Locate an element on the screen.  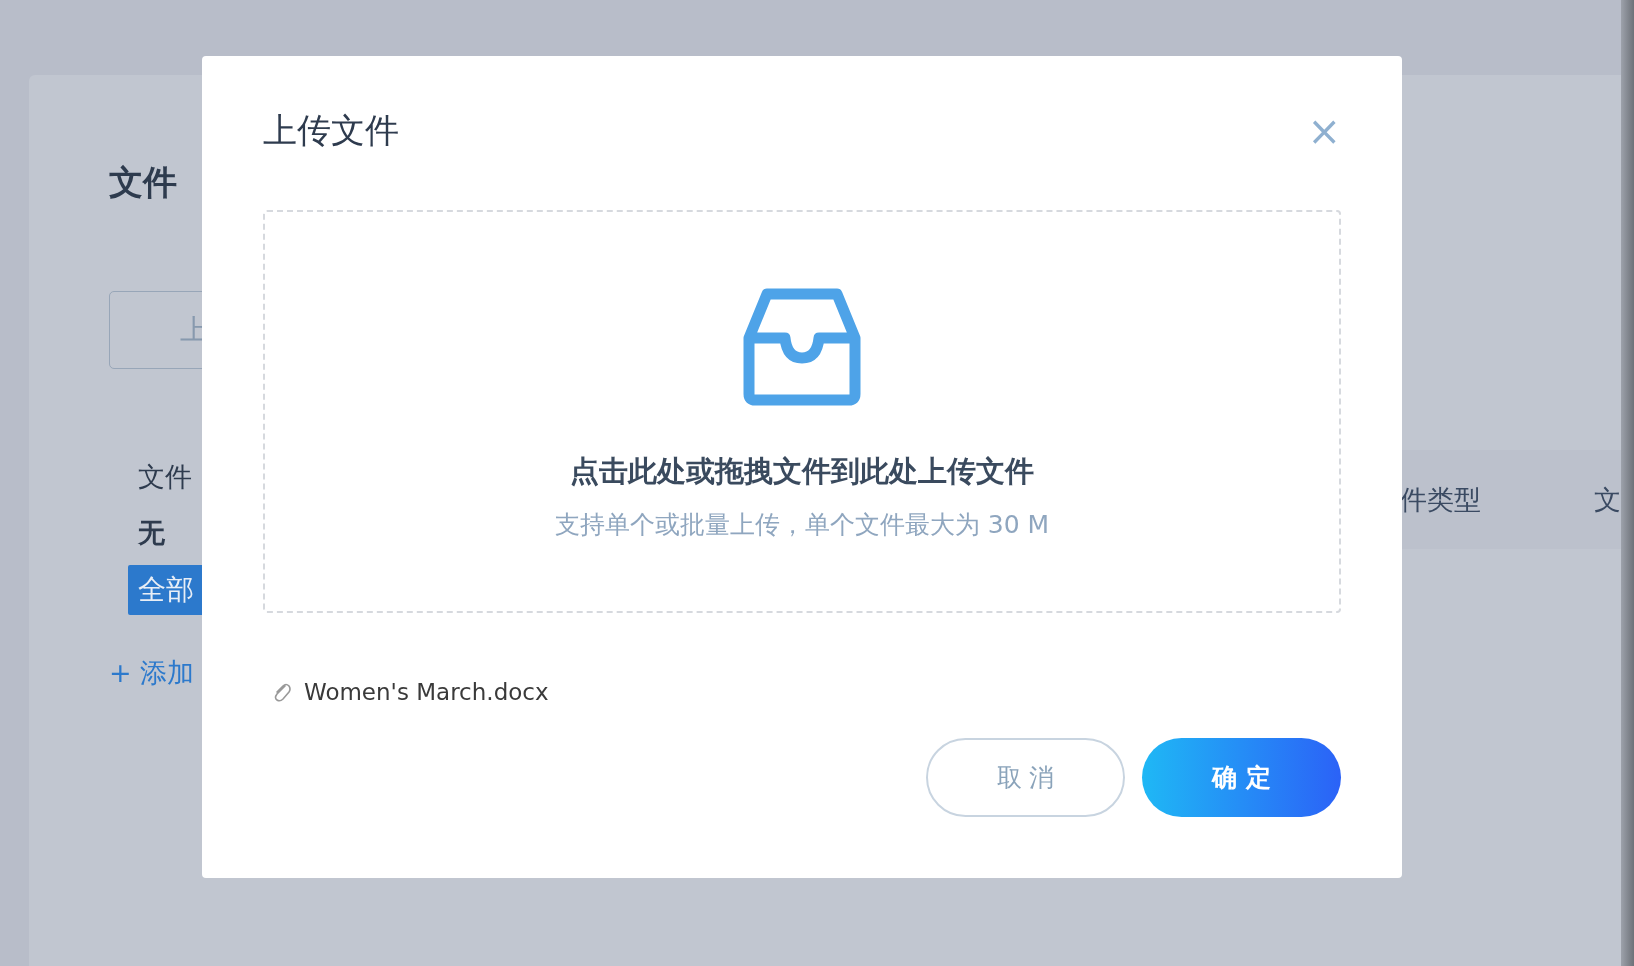
category-label: 文件 is located at coordinates (165, 477).